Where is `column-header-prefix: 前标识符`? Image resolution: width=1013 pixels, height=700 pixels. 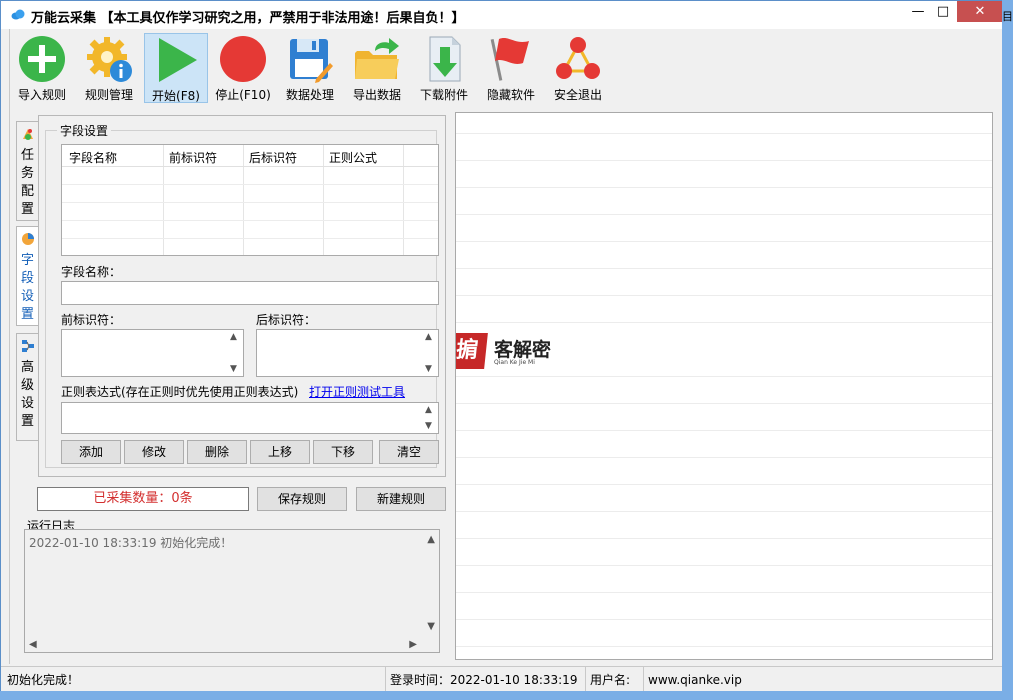
column-header-prefix: 前标识符 is located at coordinates (193, 157).